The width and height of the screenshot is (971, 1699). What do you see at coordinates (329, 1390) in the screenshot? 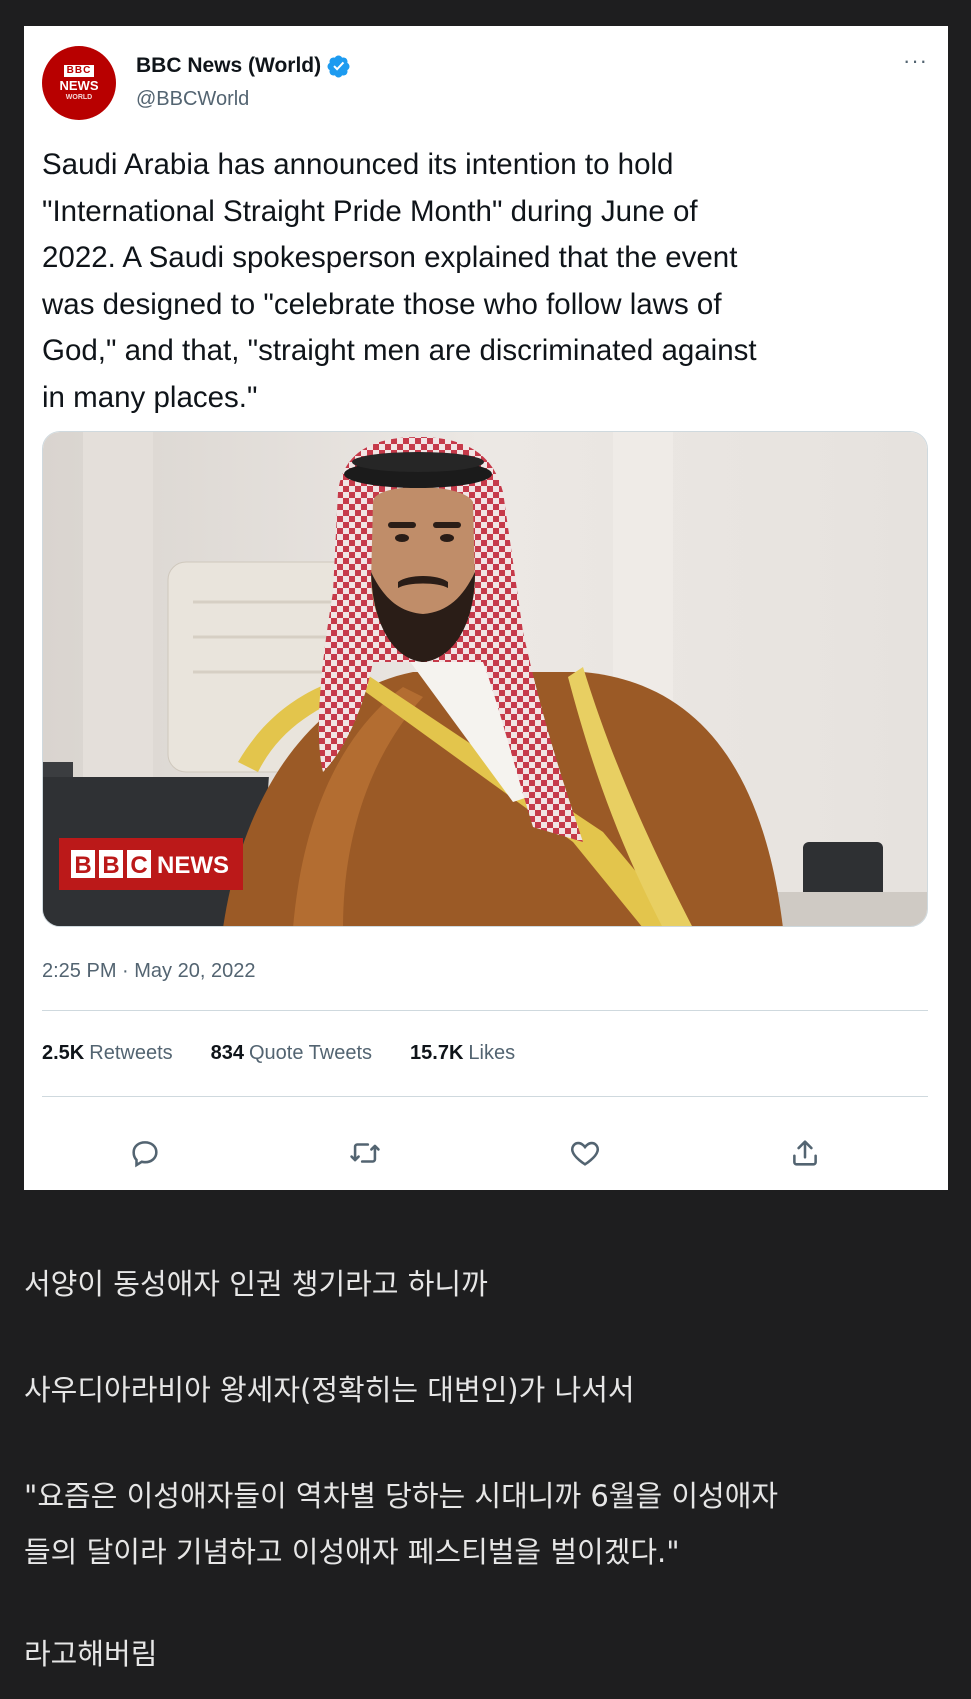
I see `caption-line-2: 사우디아라비아 왕세자(정확히는 대변인)가 나서서` at bounding box center [329, 1390].